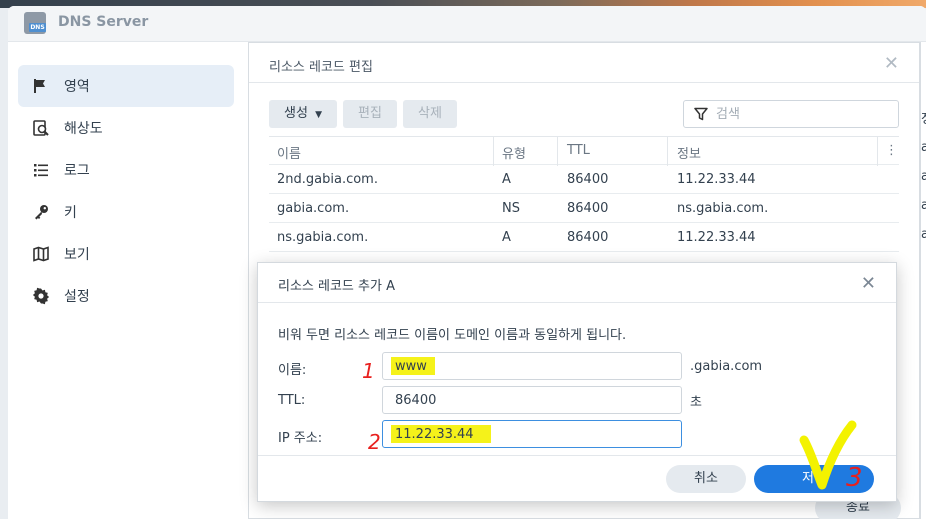  I want to click on table-row: gabia.com. NS 86400 ns.gabia.com., so click(584, 208).